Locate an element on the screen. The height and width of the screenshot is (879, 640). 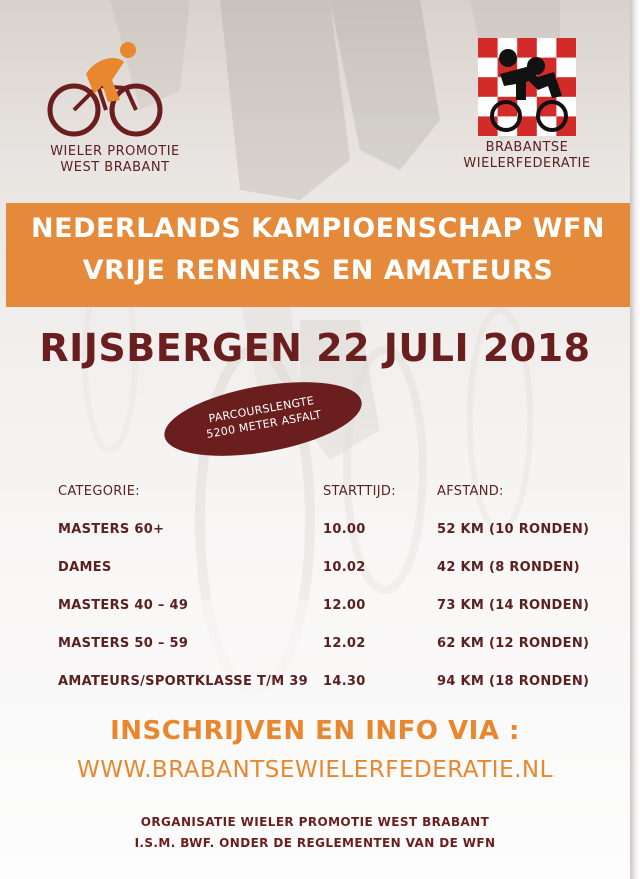
row-start: 10.00 is located at coordinates (344, 529).